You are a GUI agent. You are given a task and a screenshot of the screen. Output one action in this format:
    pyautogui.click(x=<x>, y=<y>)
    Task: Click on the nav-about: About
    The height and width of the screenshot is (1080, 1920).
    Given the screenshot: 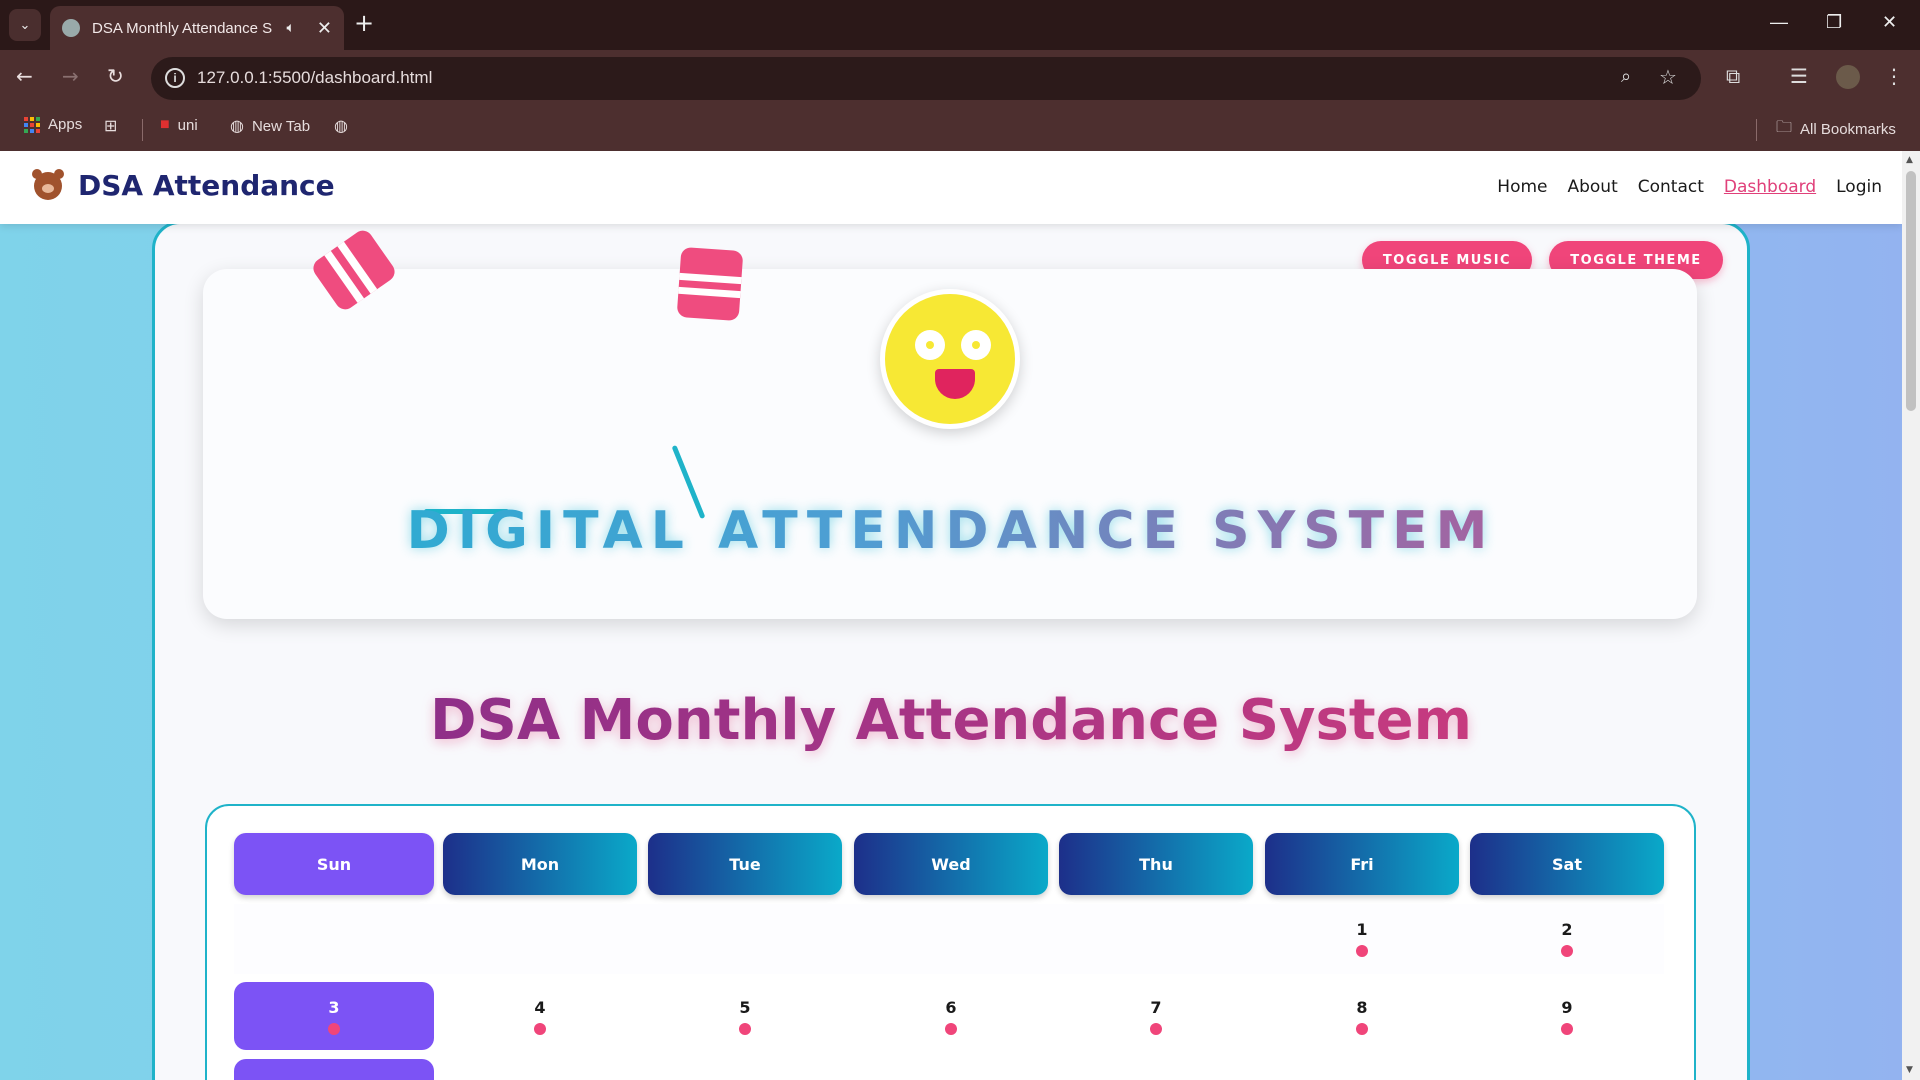 What is the action you would take?
    pyautogui.click(x=1592, y=187)
    